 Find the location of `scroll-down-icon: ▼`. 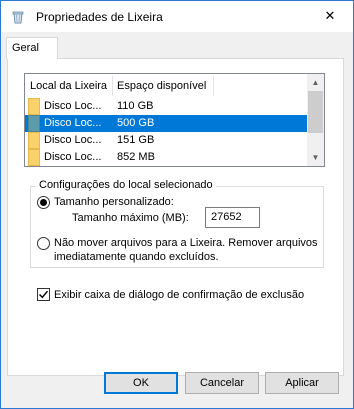

scroll-down-icon: ▼ is located at coordinates (315, 157).